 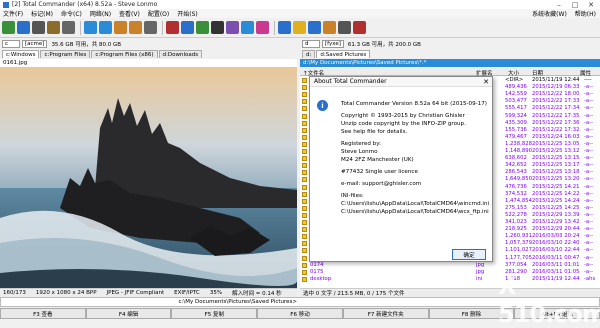 I want to click on brief-view-icon, so click(x=38, y=27).